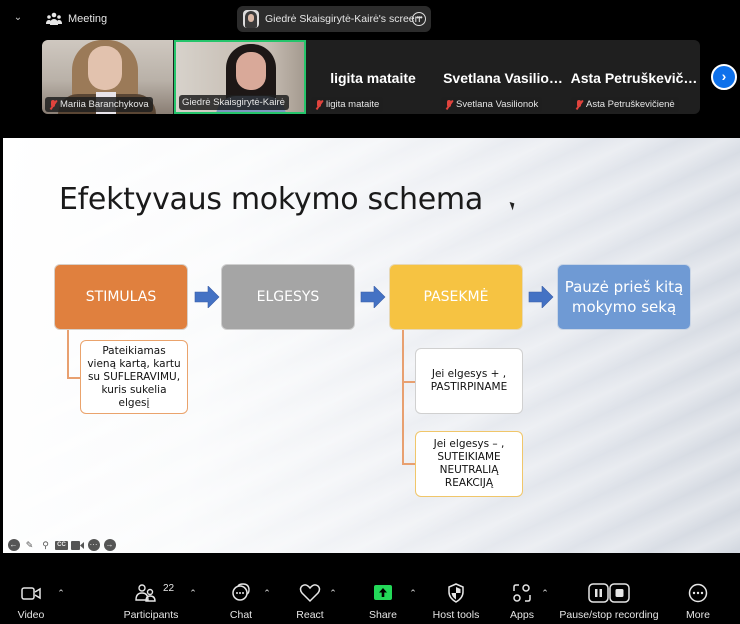 This screenshot has width=740, height=624. I want to click on screen-share-indicator: Giedrė Skaisgirytė-Kairė's screen •••, so click(334, 19).